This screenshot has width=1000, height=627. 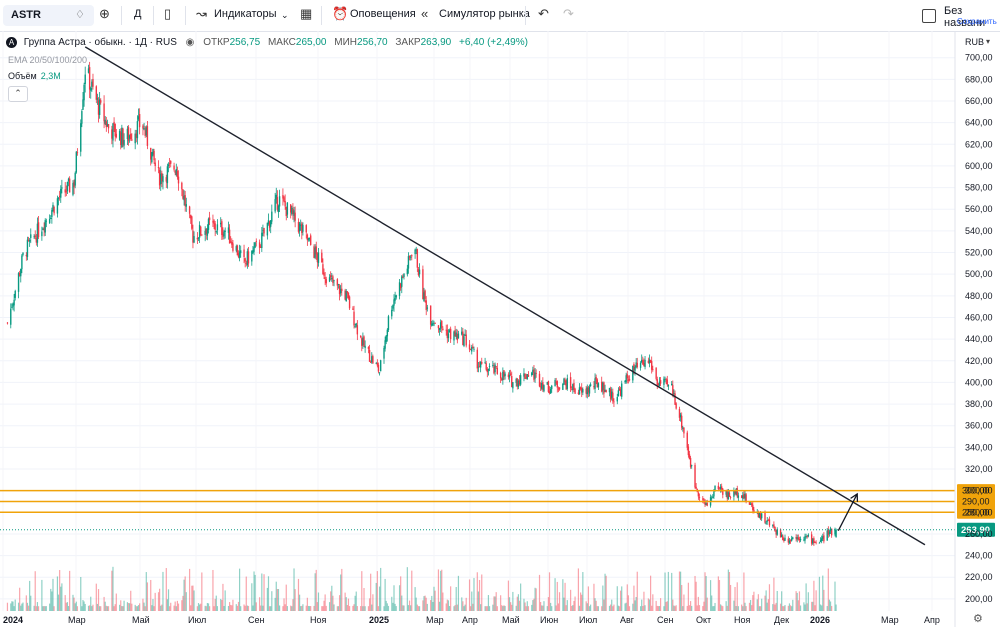 What do you see at coordinates (568, 14) in the screenshot?
I see `redo-icon: ↷` at bounding box center [568, 14].